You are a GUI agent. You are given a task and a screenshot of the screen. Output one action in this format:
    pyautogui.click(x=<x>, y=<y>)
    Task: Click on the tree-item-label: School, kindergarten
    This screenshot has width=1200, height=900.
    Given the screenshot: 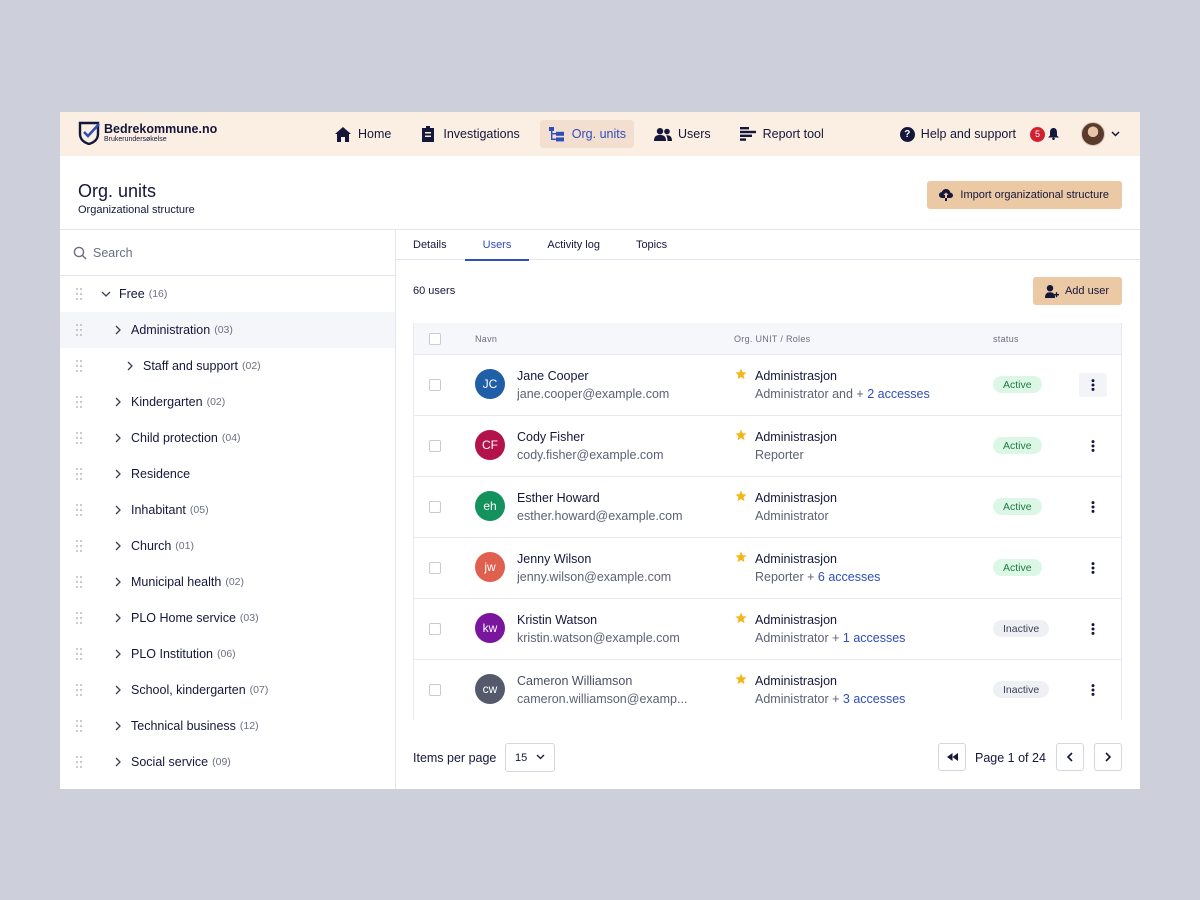 What is the action you would take?
    pyautogui.click(x=188, y=690)
    